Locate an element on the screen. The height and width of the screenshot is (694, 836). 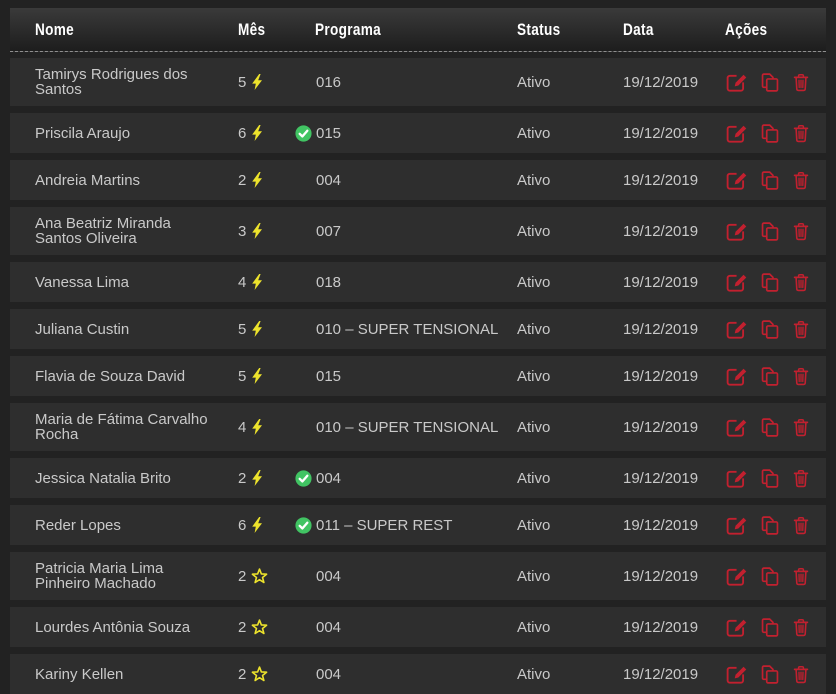
star-icon is located at coordinates (259, 674).